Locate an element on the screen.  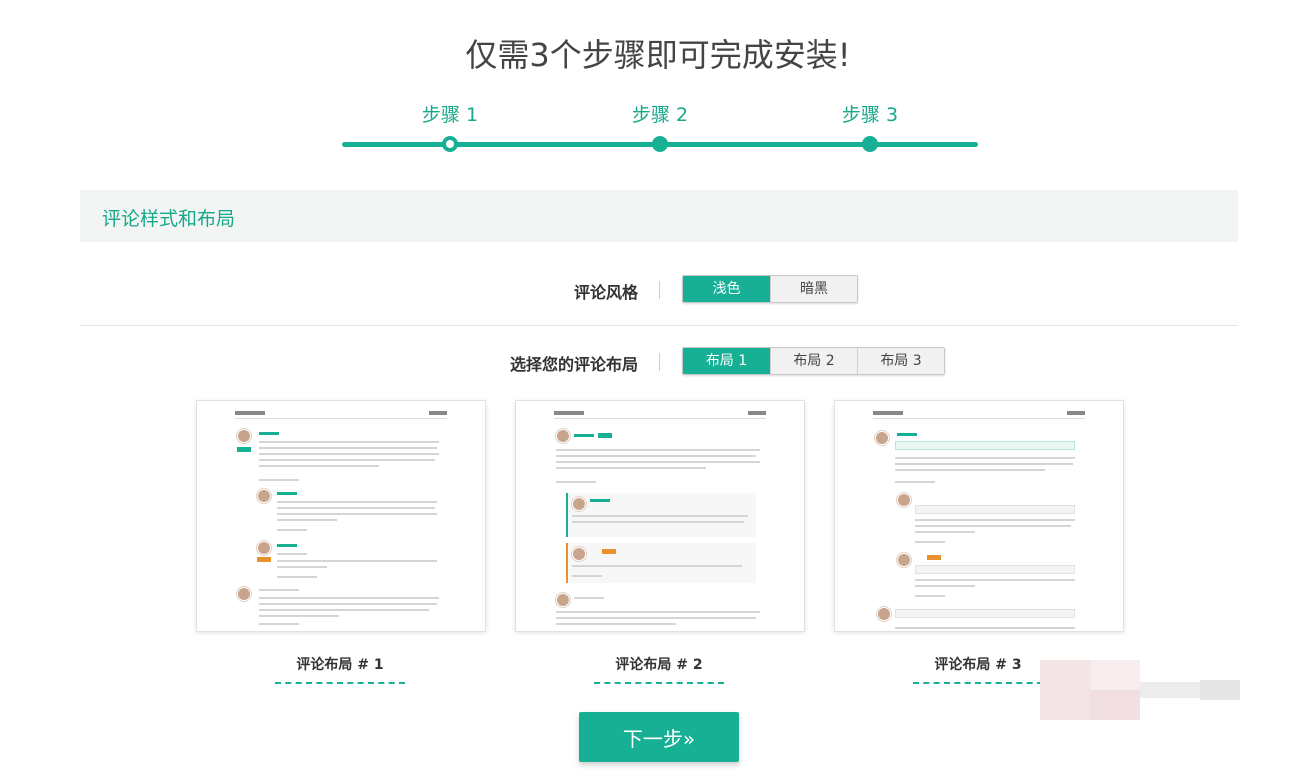
step-1: 步骤 1 is located at coordinates (450, 126).